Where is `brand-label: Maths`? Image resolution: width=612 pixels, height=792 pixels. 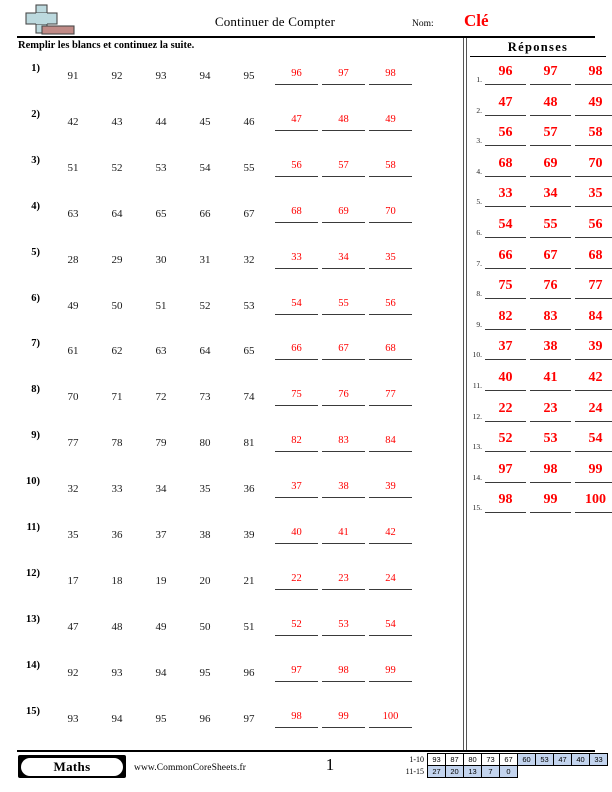
brand-label: Maths is located at coordinates (72, 766).